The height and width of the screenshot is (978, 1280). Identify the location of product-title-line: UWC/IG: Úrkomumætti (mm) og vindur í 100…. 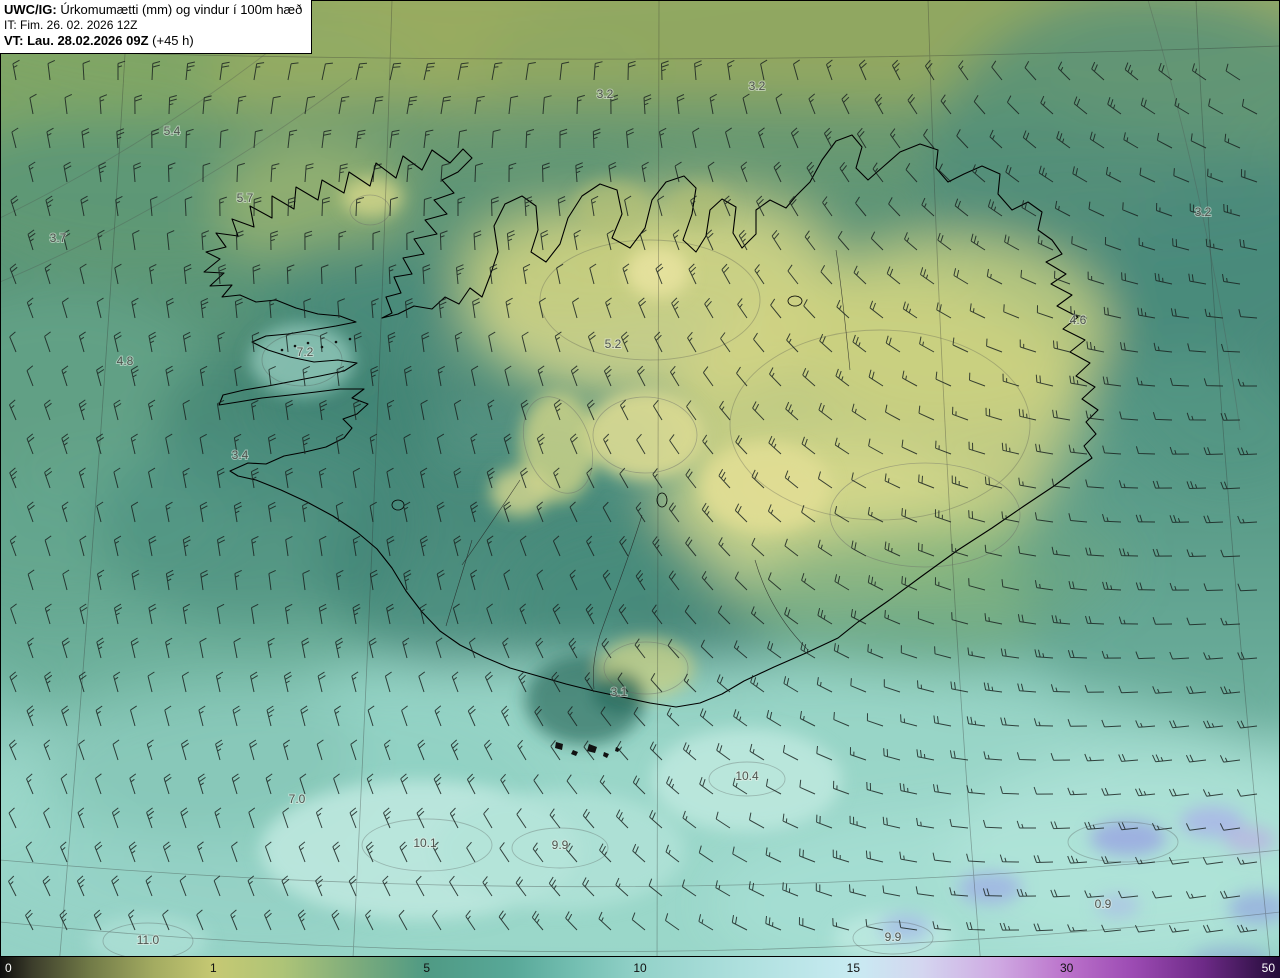
(153, 10).